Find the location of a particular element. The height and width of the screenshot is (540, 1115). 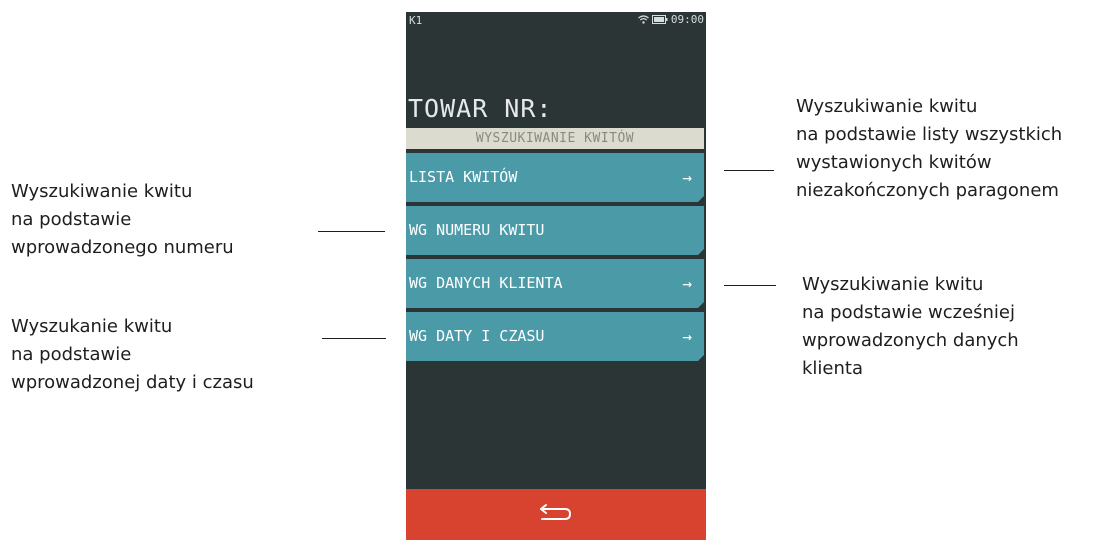

status-indicators: 09:00 is located at coordinates (671, 19).